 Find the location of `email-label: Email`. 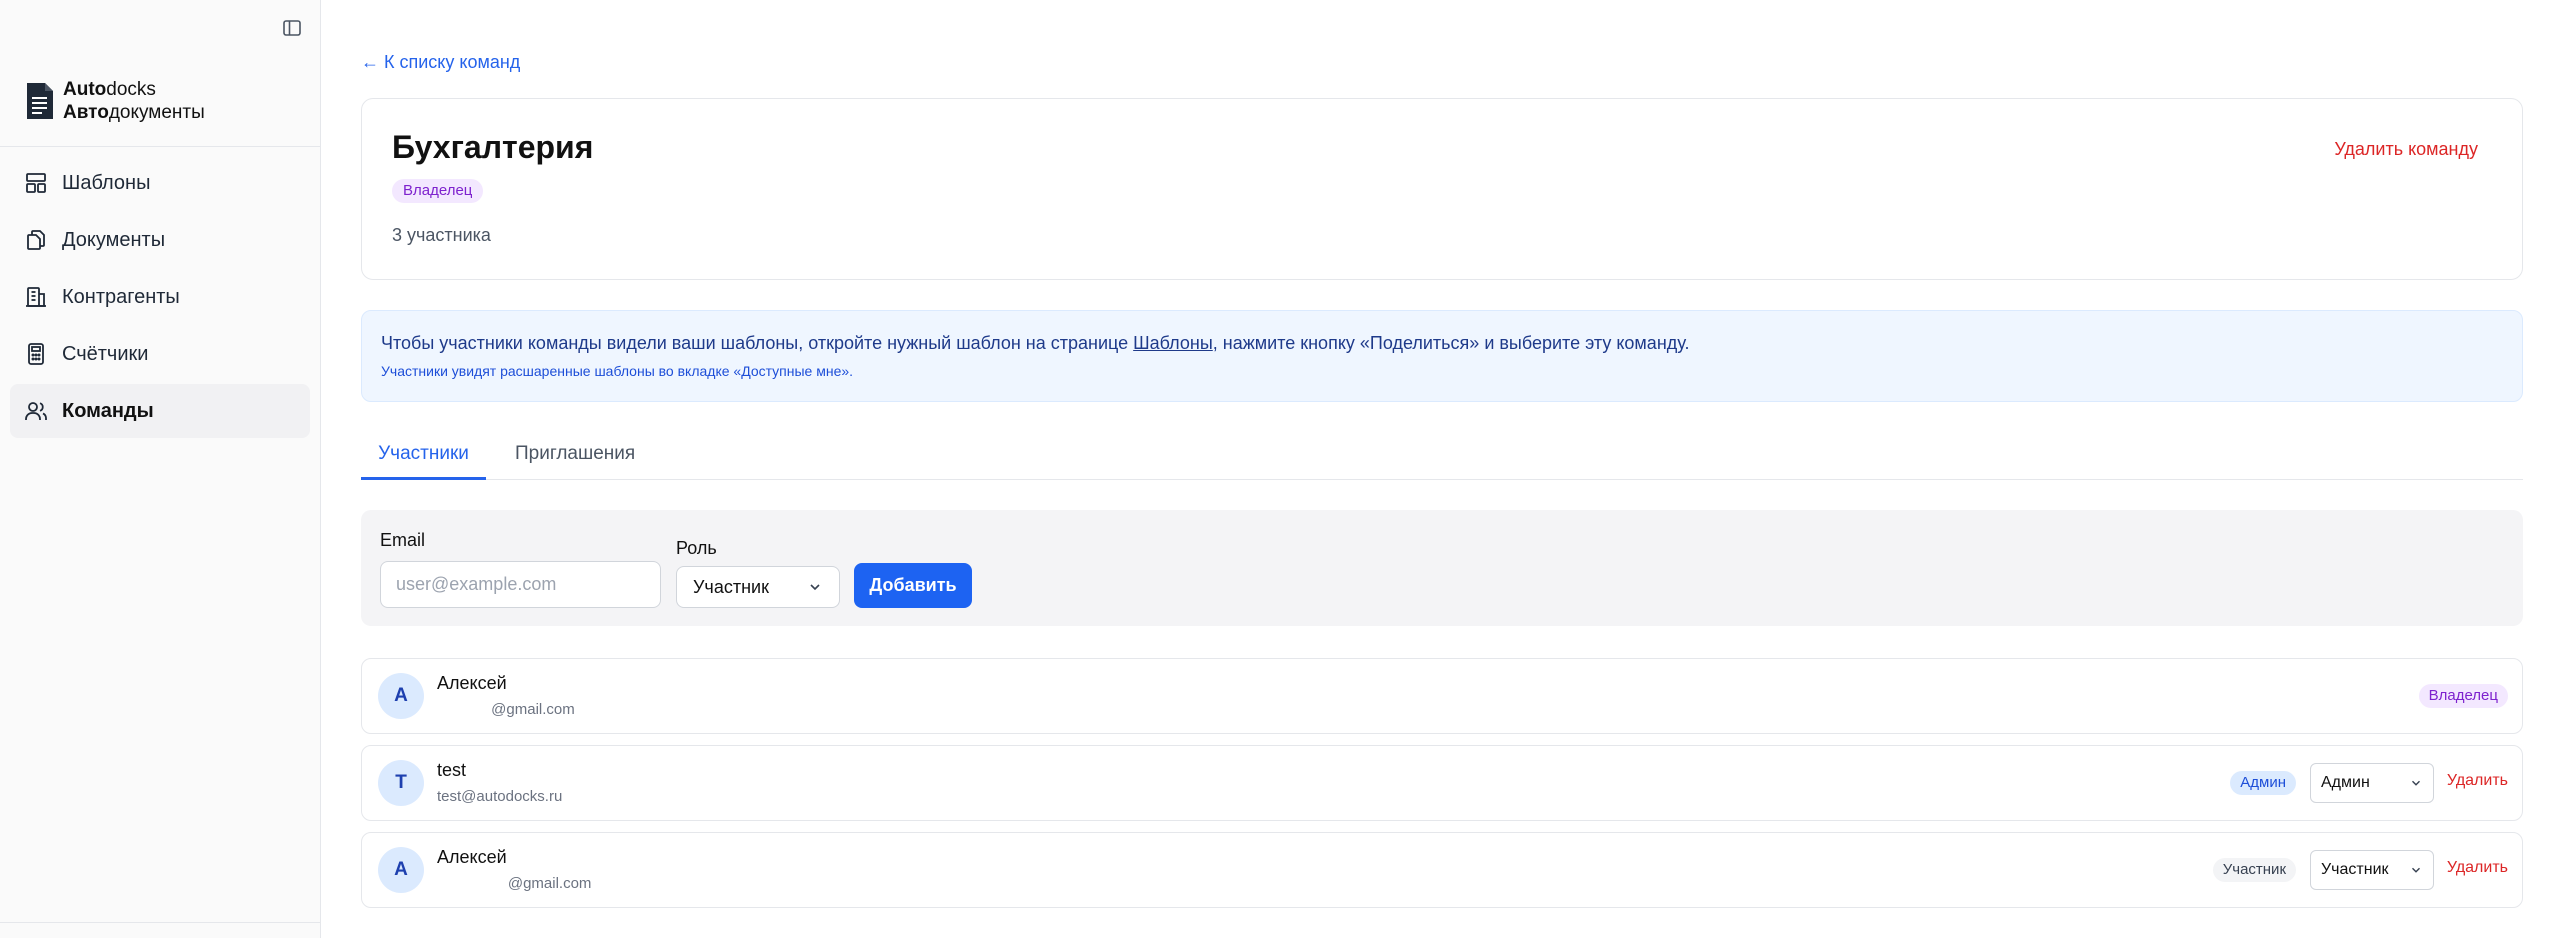

email-label: Email is located at coordinates (403, 540).